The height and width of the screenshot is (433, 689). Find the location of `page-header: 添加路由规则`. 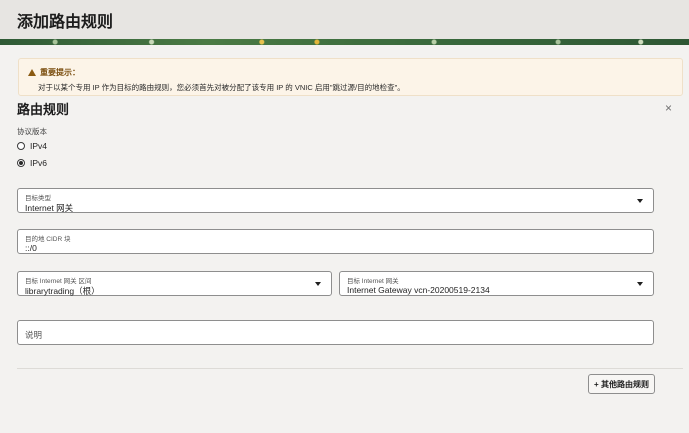

page-header: 添加路由规则 is located at coordinates (344, 19).